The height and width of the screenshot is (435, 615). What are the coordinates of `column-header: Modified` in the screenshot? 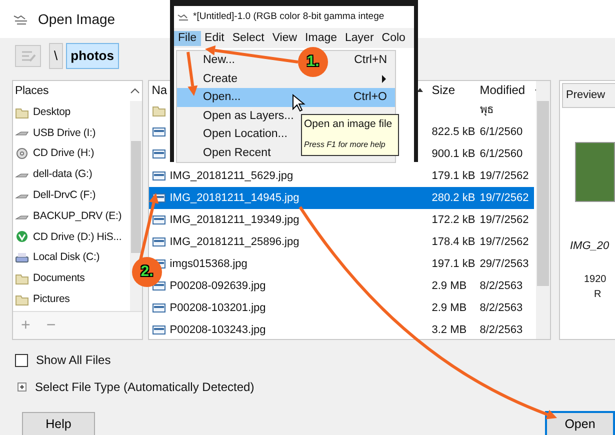 It's located at (503, 90).